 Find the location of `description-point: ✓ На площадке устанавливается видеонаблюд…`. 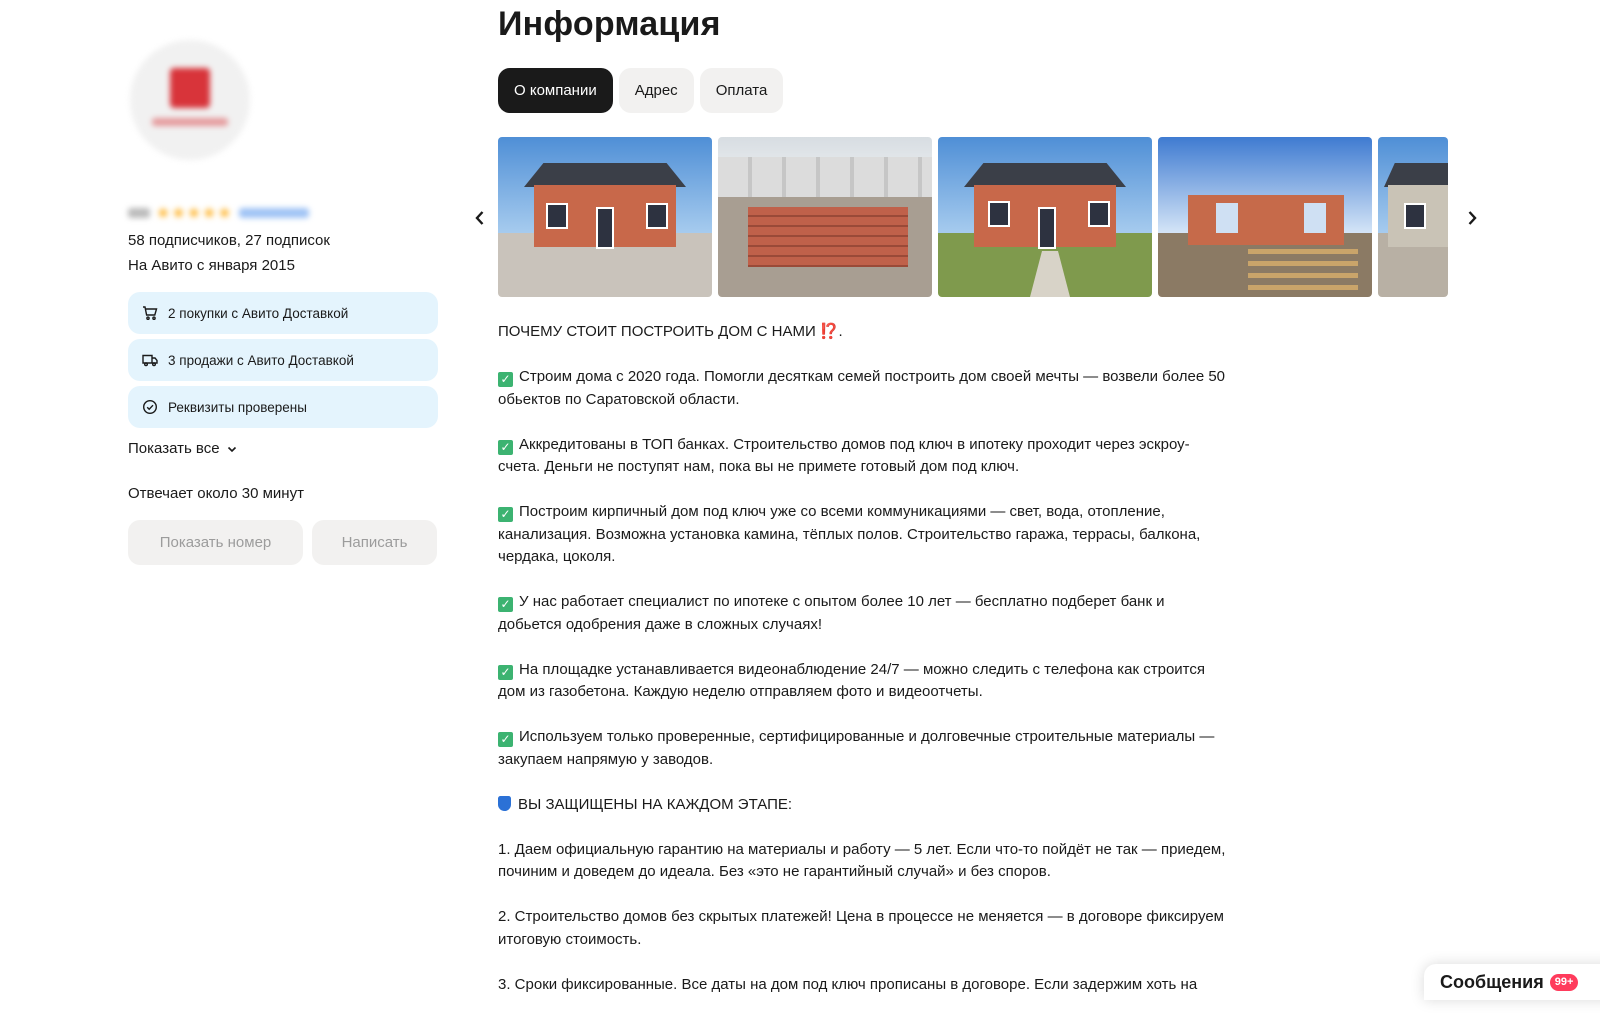

description-point: ✓ На площадке устанавливается видеонаблюд… is located at coordinates (863, 681).